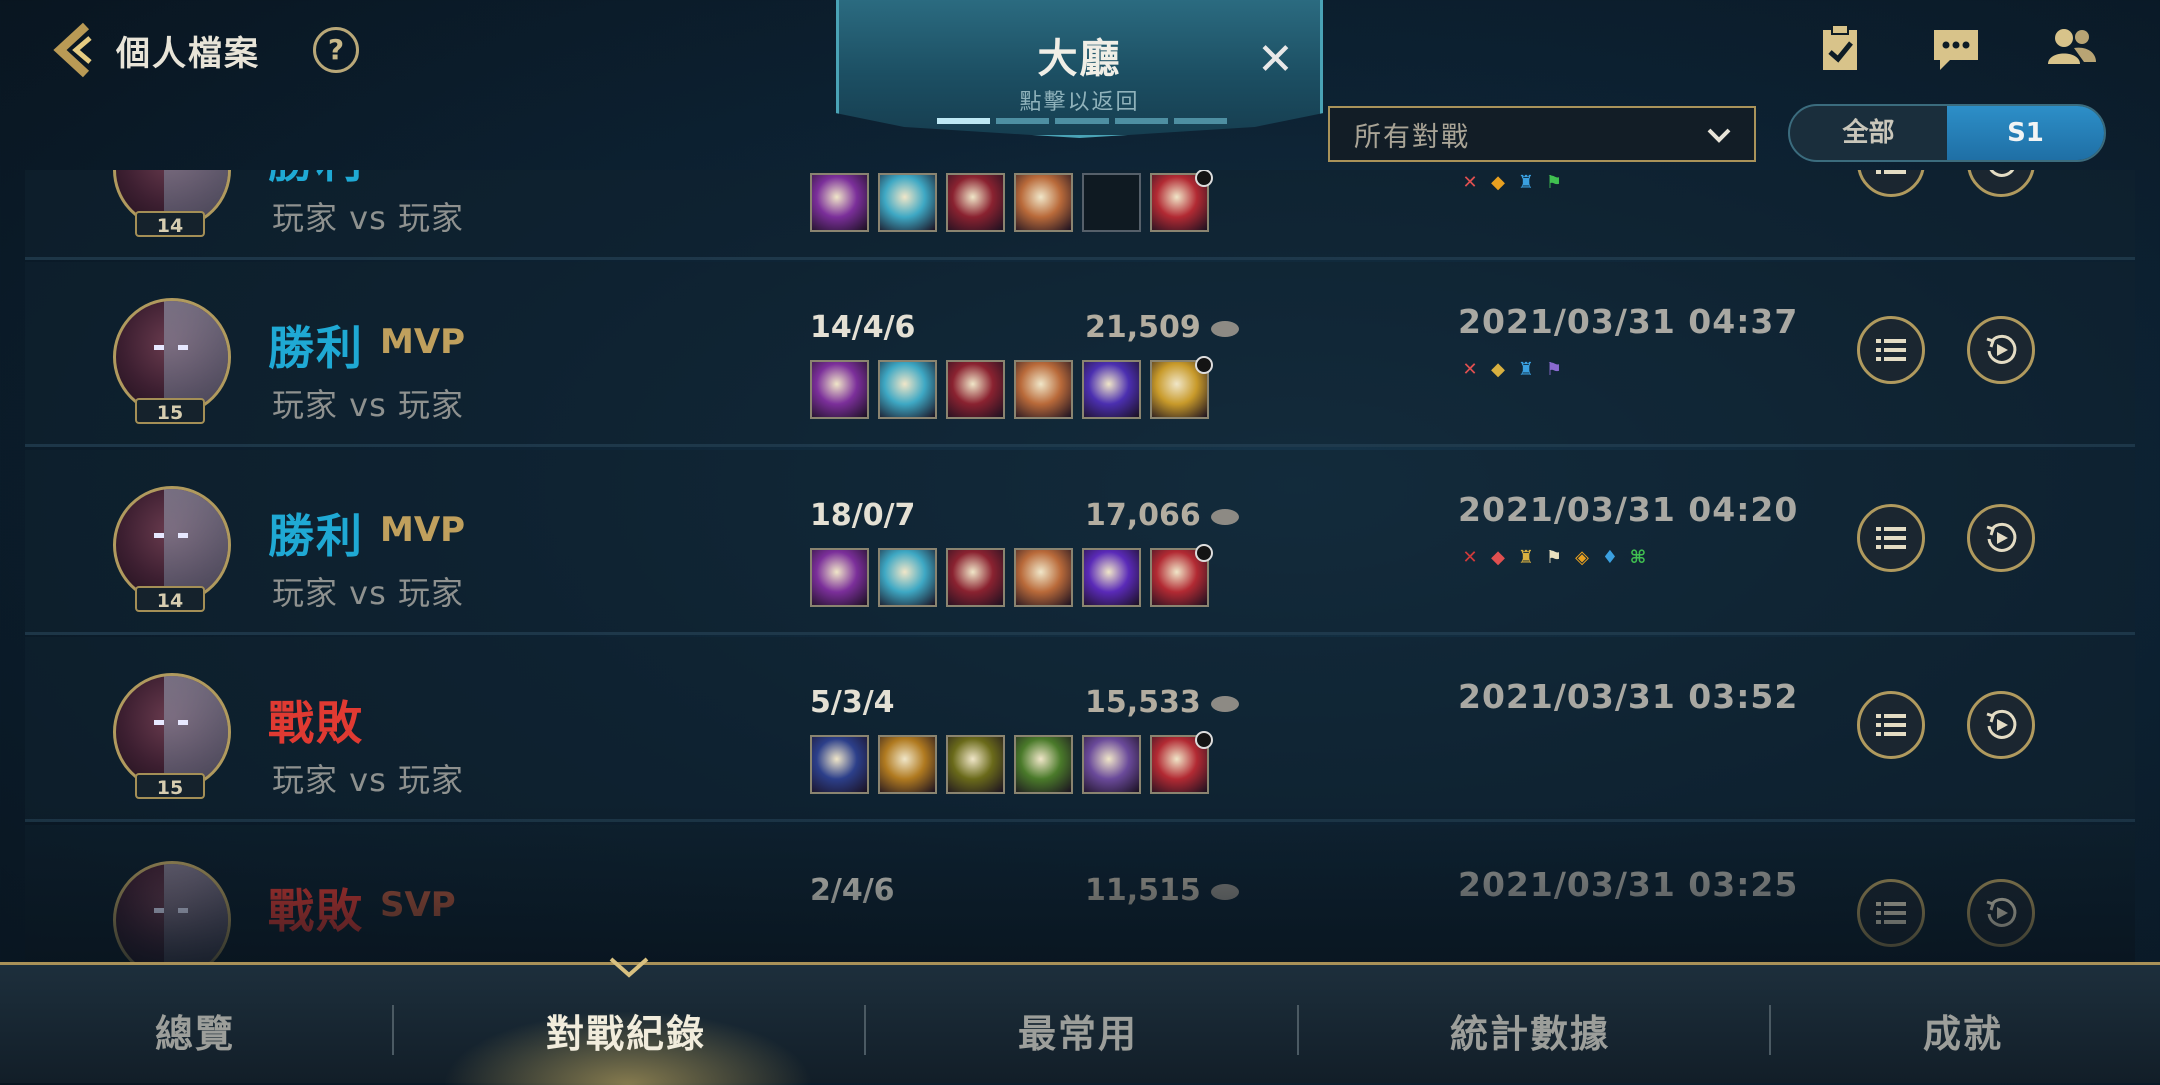 The height and width of the screenshot is (1085, 2160). I want to click on match-badges: ✕ ◆ ♜ ⚑ ◈ ♦ ⌘, so click(1554, 558).